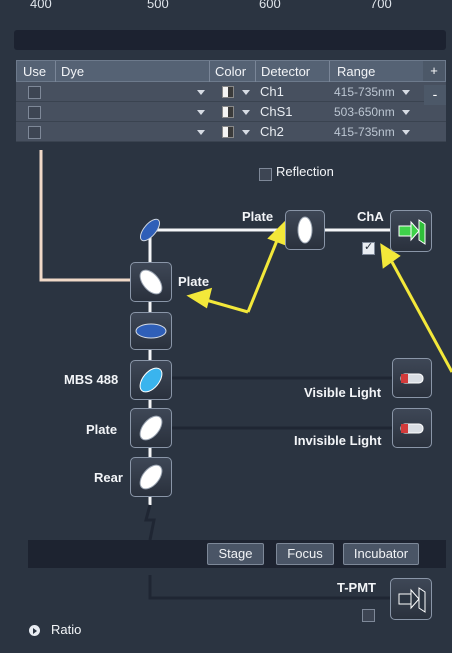 Image resolution: width=452 pixels, height=653 pixels. I want to click on plate-left-button, so click(151, 282).